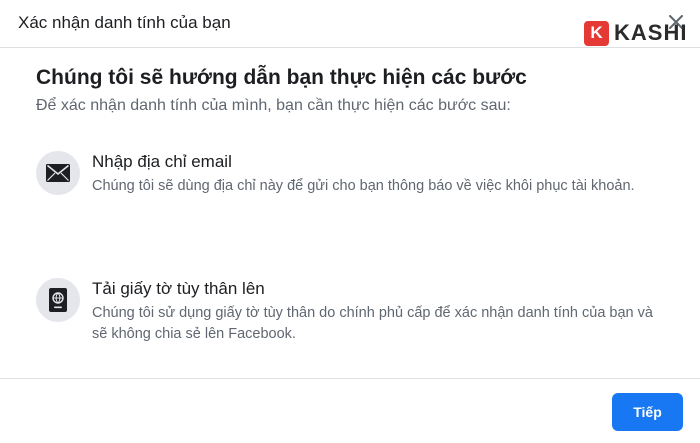 The width and height of the screenshot is (700, 443). I want to click on next-button: Tiếp, so click(647, 412).